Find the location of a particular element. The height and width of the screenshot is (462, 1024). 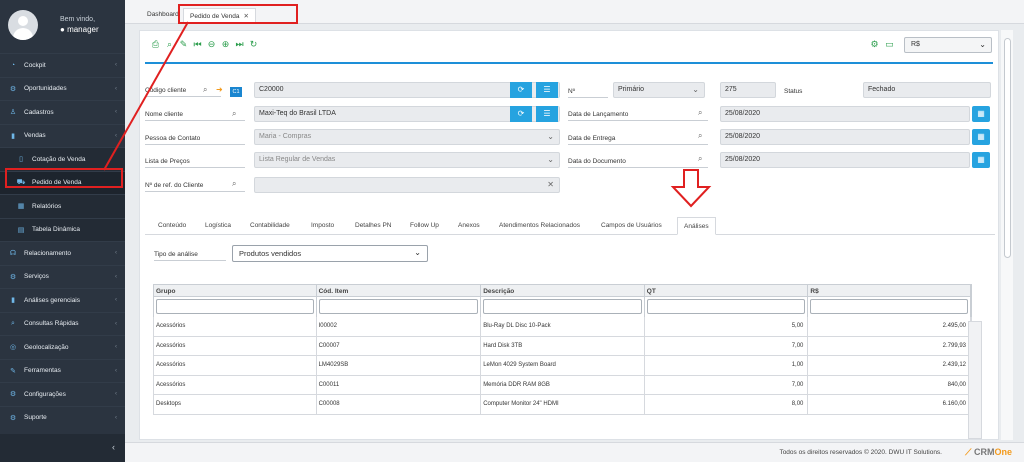

arrow-down-icon is located at coordinates (691, 188).